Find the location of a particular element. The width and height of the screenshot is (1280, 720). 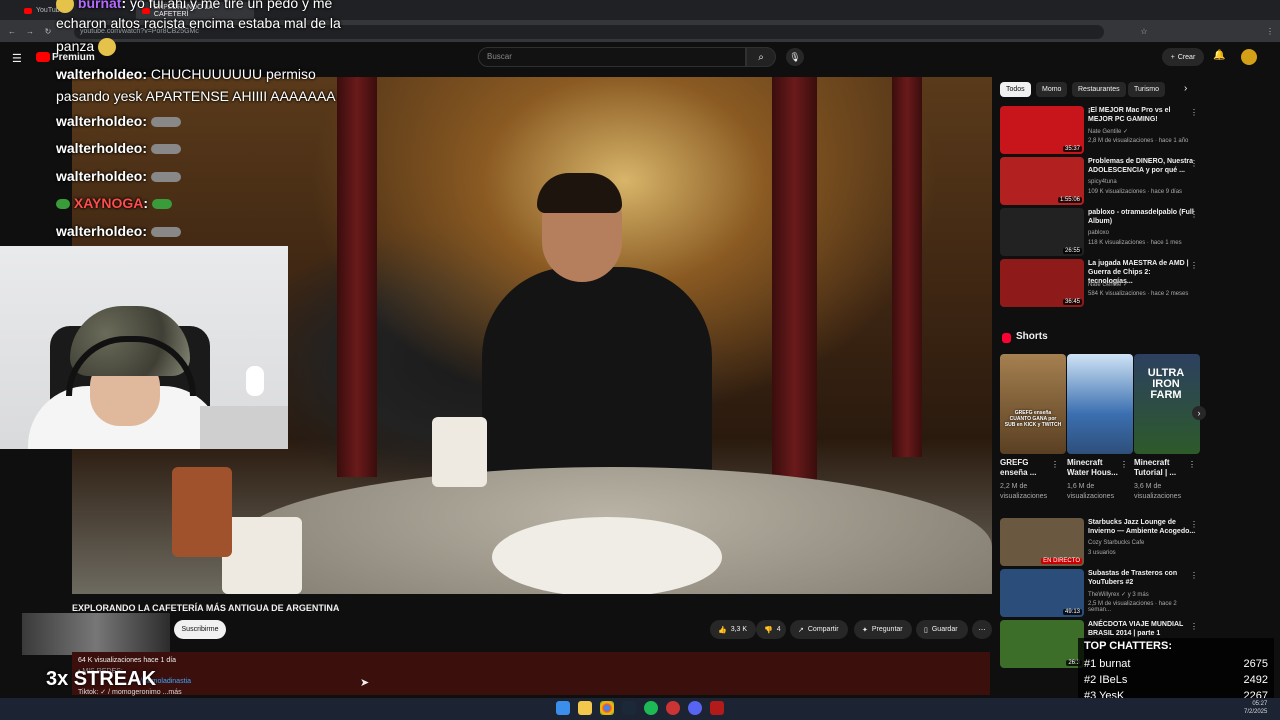

video-thumbnail: 1:55:06 is located at coordinates (1042, 181).